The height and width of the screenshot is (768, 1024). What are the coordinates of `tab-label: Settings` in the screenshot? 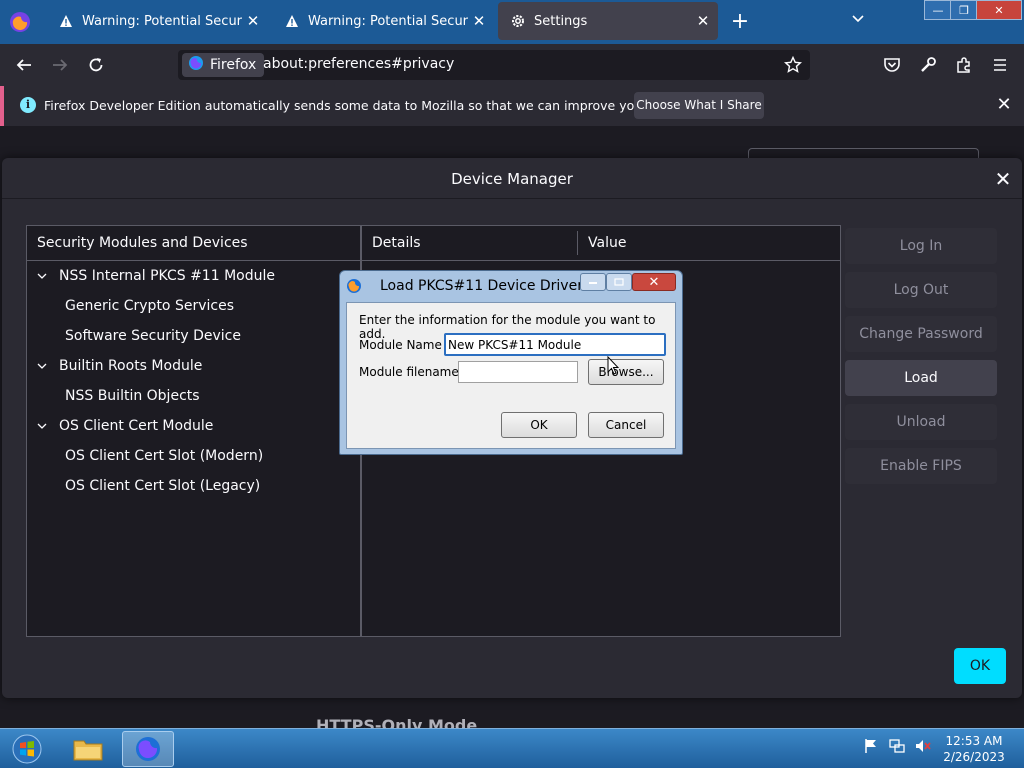 It's located at (561, 21).